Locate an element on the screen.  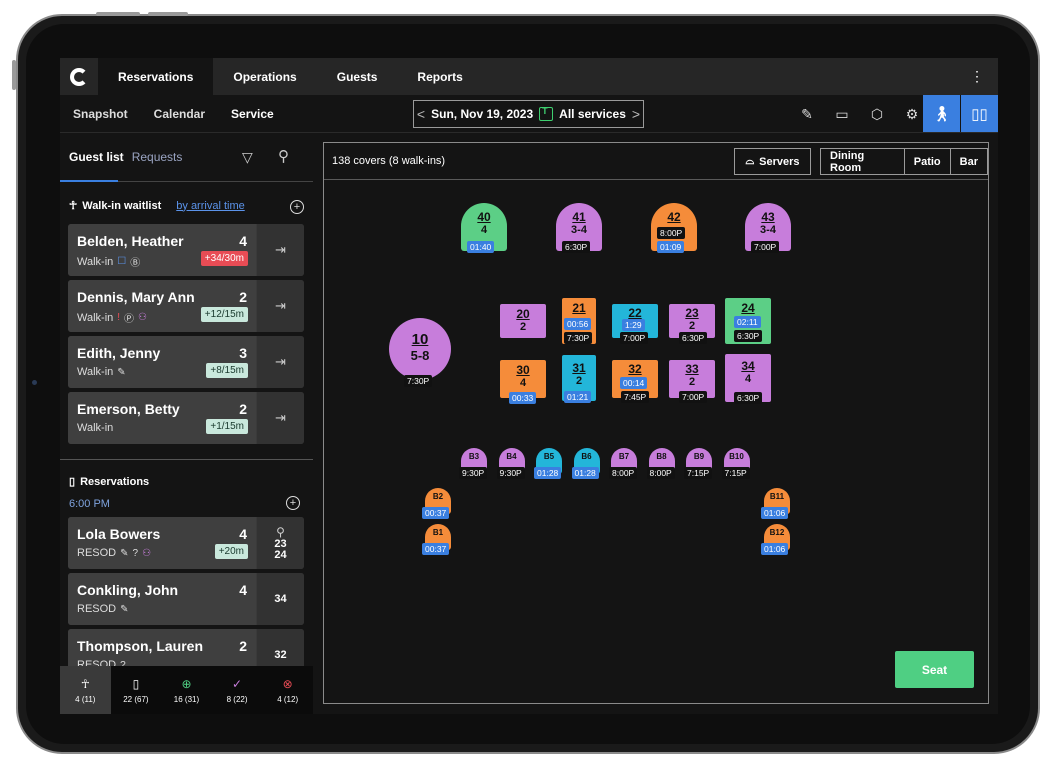
seat-number: B12 is located at coordinates (777, 532).